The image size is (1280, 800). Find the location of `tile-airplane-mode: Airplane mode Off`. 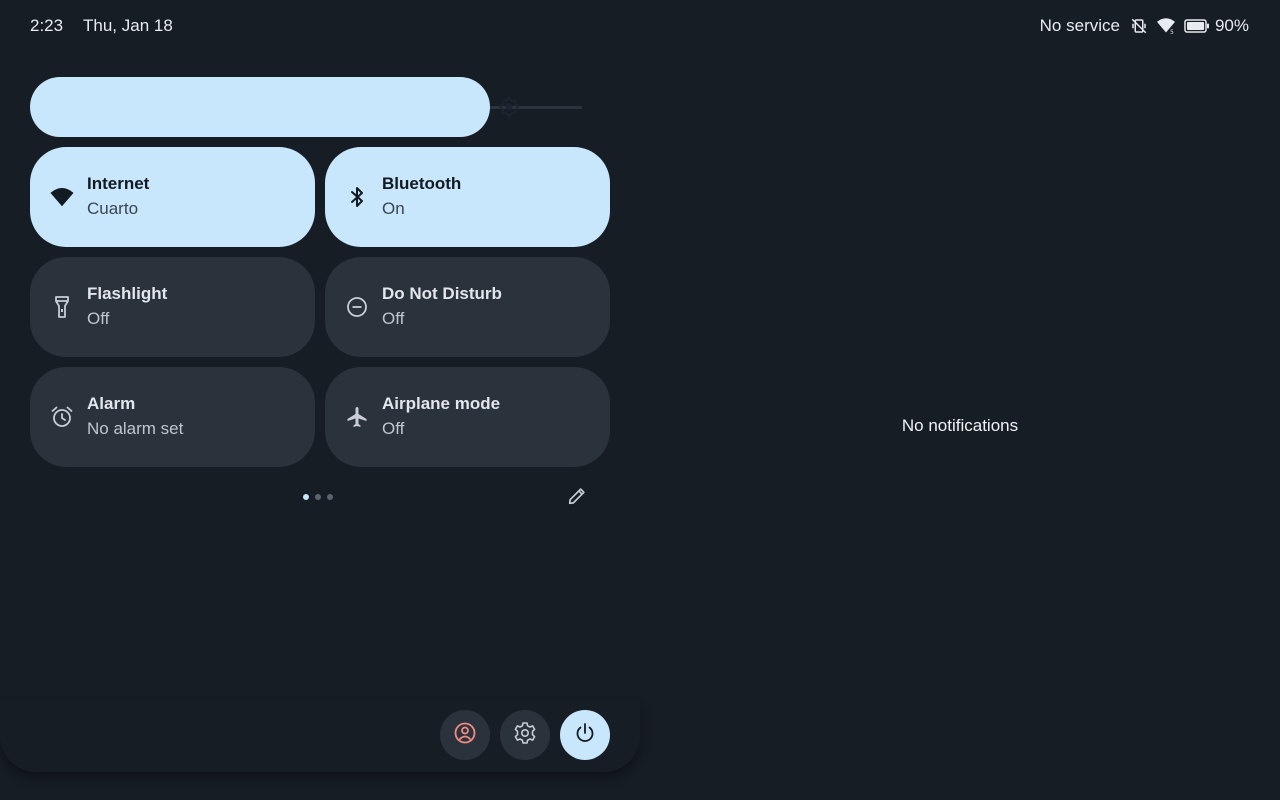

tile-airplane-mode: Airplane mode Off is located at coordinates (467, 417).